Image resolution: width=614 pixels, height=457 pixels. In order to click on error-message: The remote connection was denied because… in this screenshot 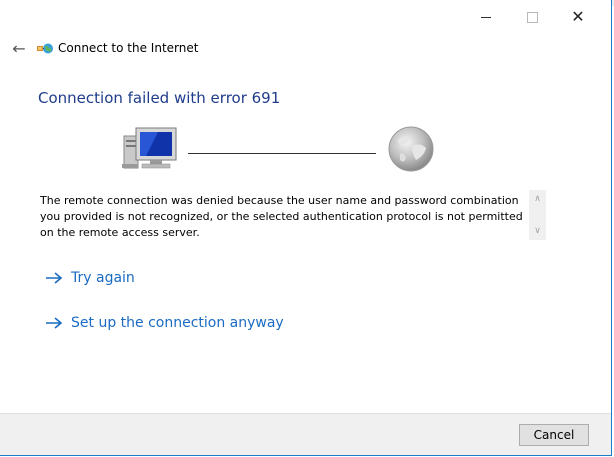, I will do `click(281, 216)`.